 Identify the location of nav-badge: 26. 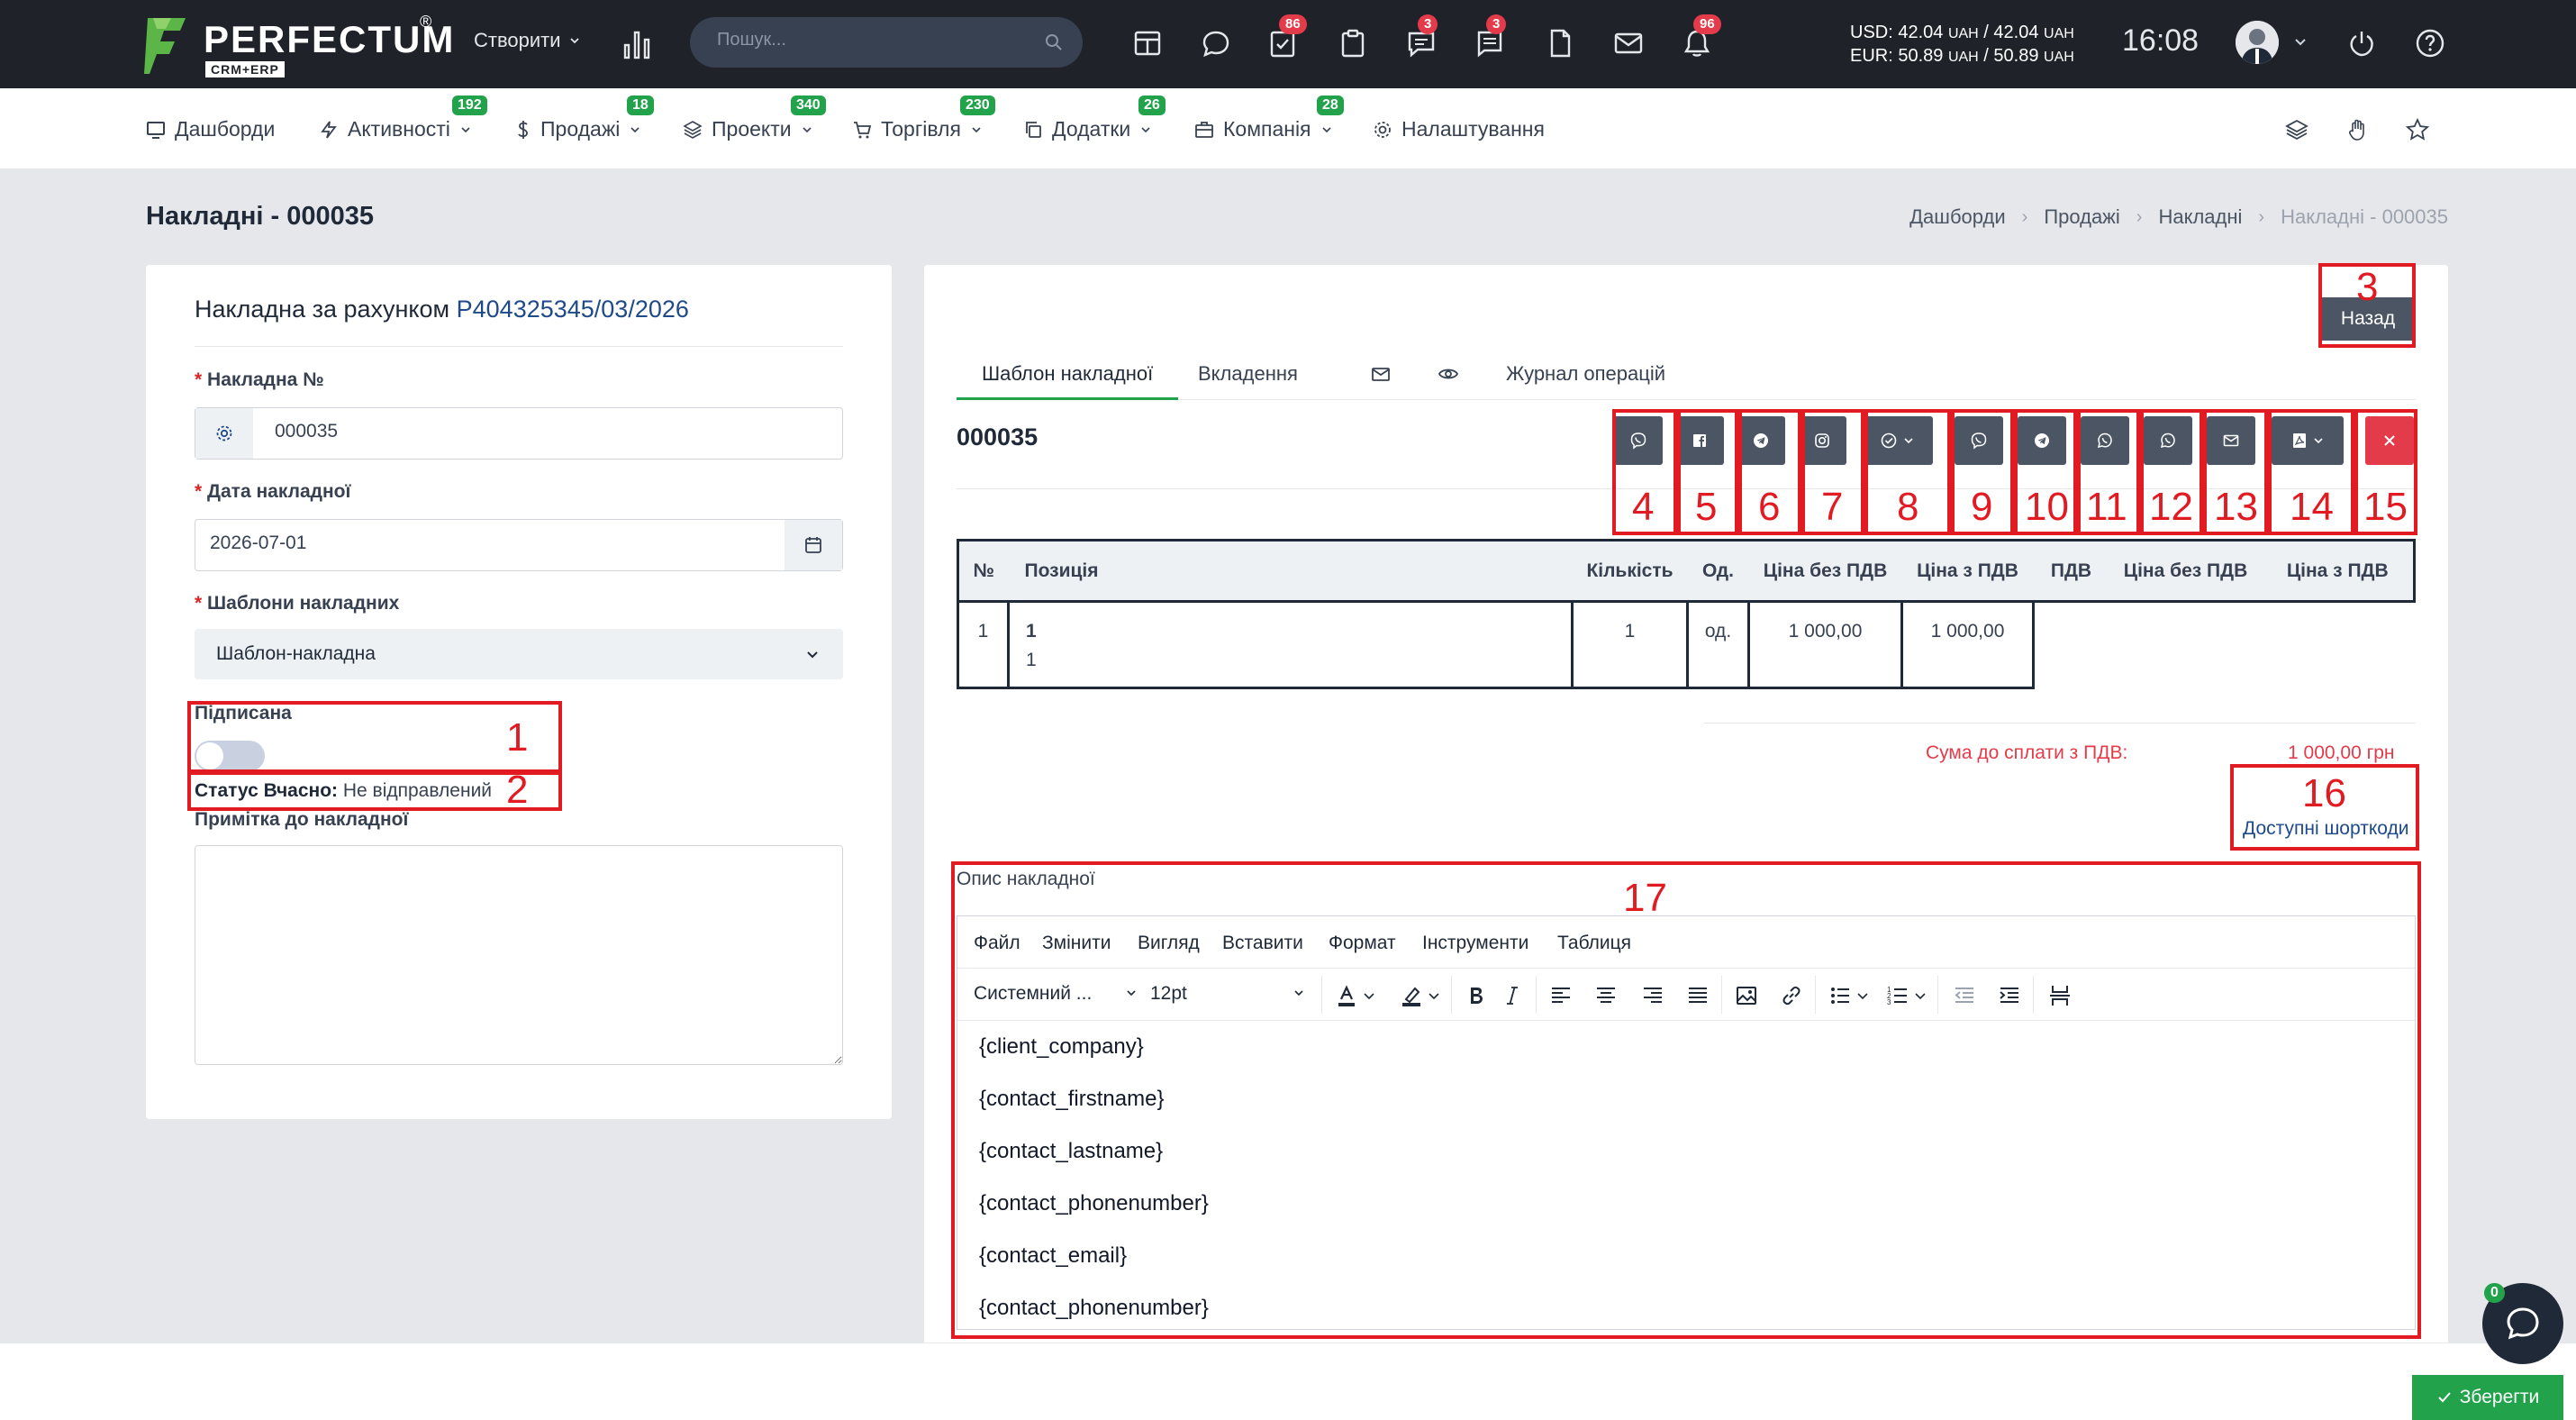
(1152, 106).